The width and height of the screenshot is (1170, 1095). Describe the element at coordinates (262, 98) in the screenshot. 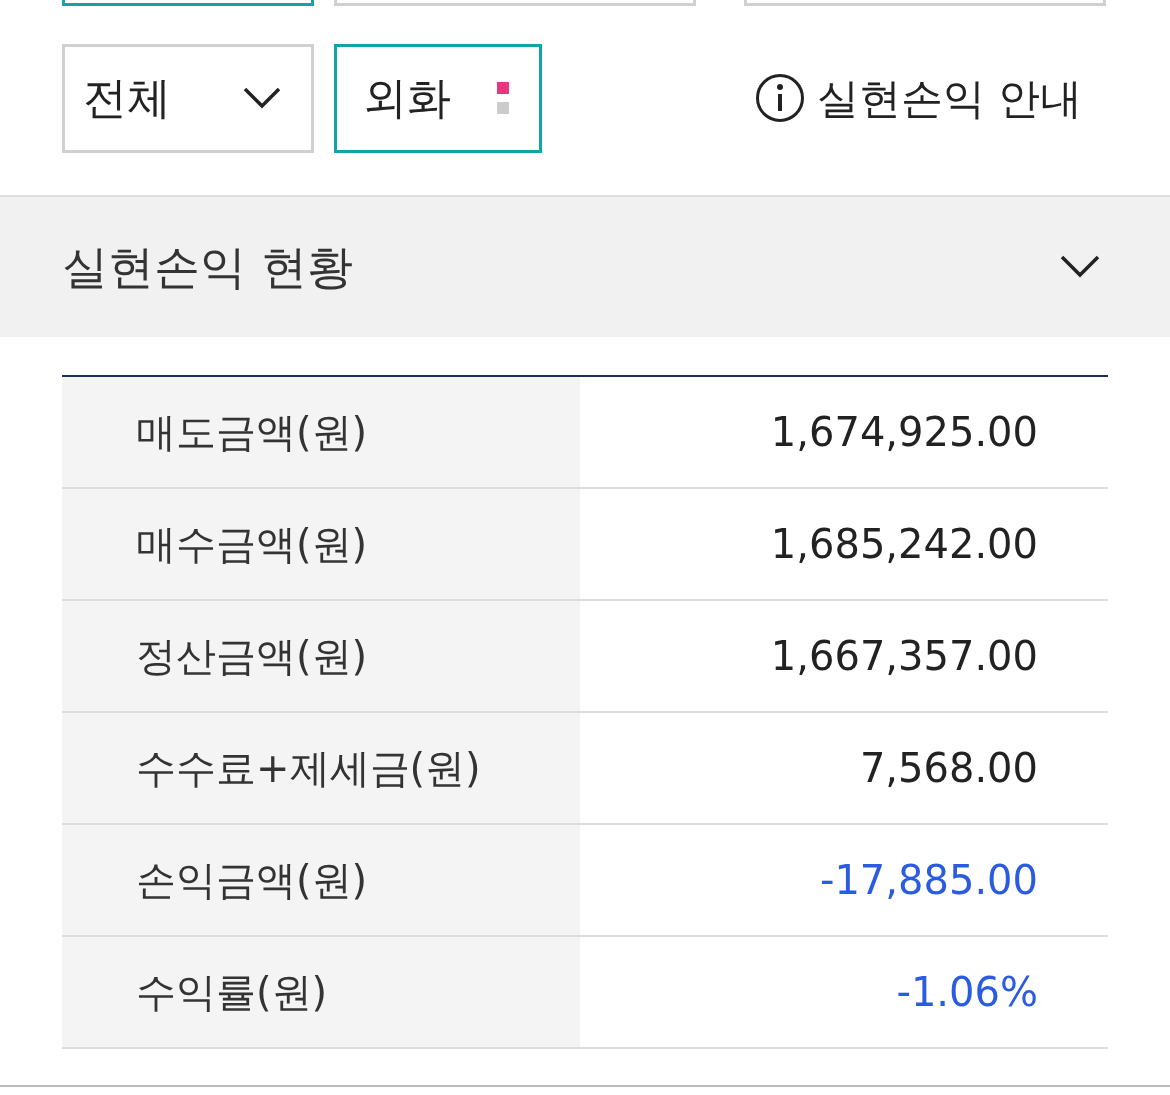

I see `chevron-down-icon` at that location.